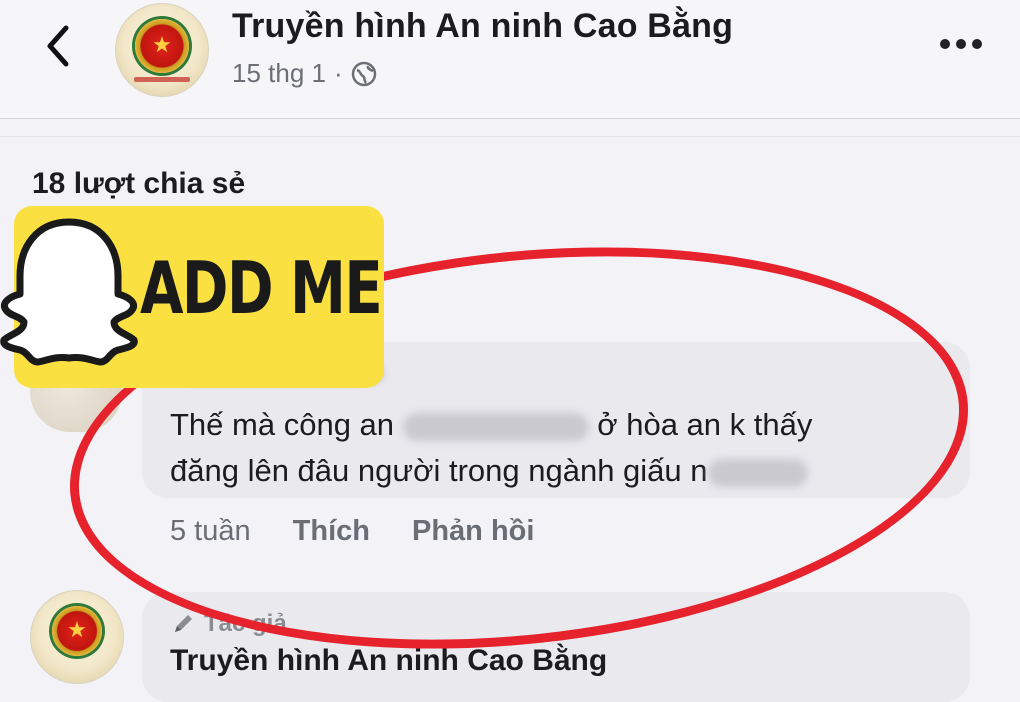  I want to click on comment-actions: 5 tuần Thích Phản hồi, so click(352, 531).